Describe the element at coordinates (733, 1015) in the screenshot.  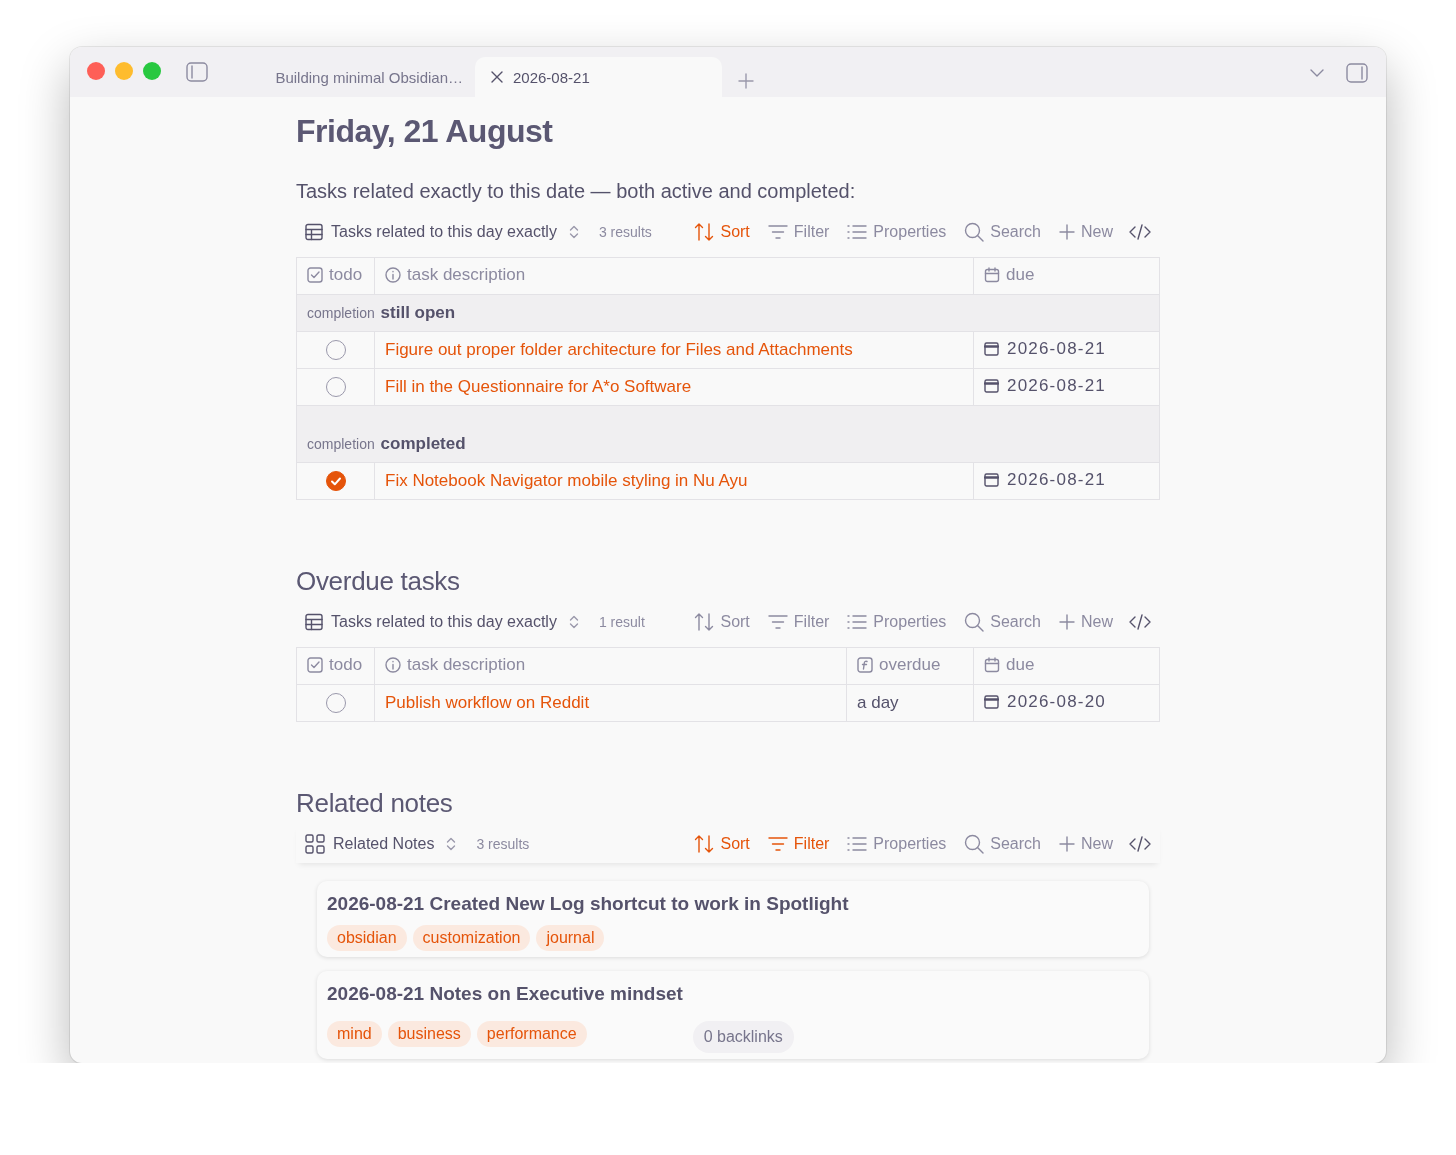
I see `note-card: 2026-08-21 Notes on Executive mindset mind business performance 0 backlinks` at that location.